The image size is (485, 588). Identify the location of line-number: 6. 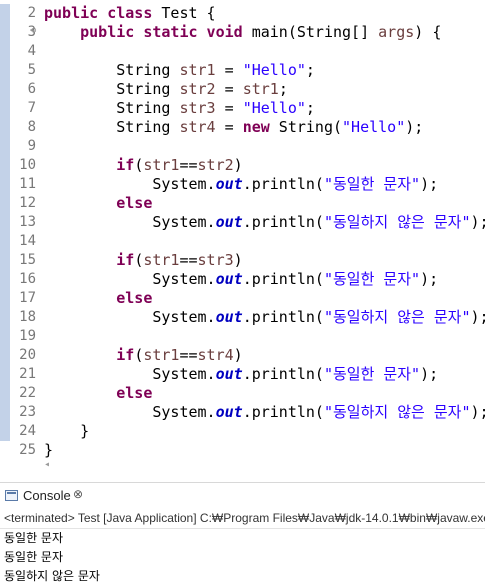
(31, 89).